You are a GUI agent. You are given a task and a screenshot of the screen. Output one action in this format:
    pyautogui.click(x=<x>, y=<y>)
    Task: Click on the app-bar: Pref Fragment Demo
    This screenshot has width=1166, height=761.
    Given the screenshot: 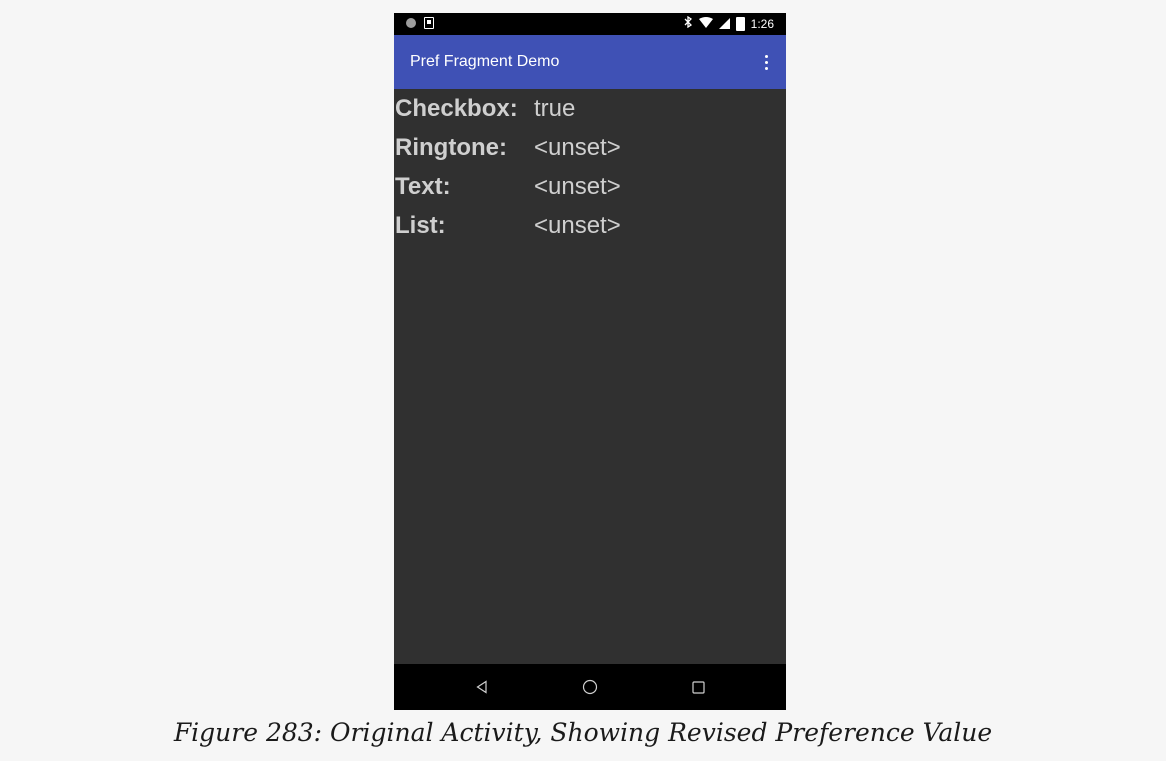 What is the action you would take?
    pyautogui.click(x=590, y=62)
    